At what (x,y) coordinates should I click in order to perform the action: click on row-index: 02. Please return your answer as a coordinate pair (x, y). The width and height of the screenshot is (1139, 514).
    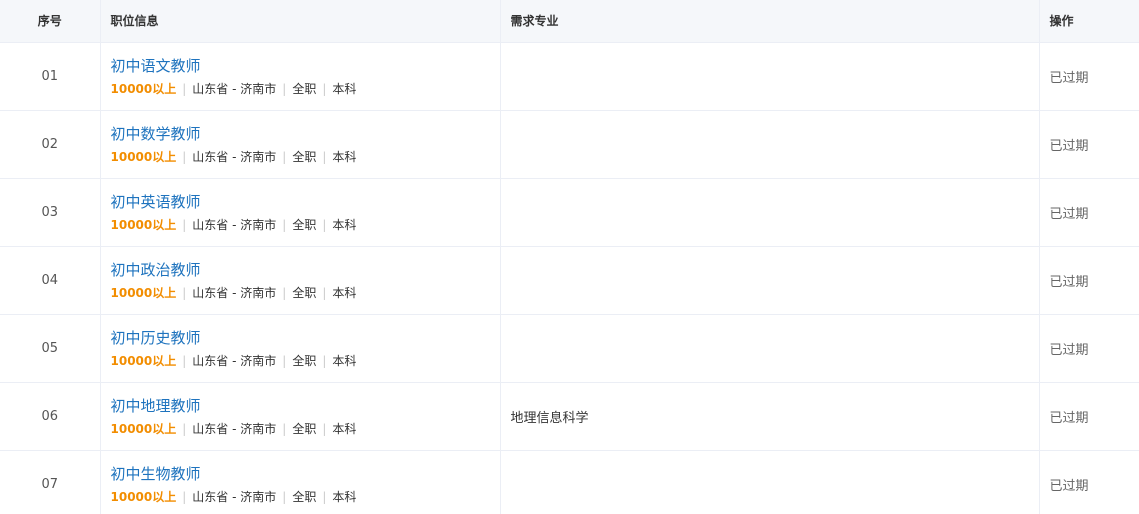
    Looking at the image, I should click on (50, 144).